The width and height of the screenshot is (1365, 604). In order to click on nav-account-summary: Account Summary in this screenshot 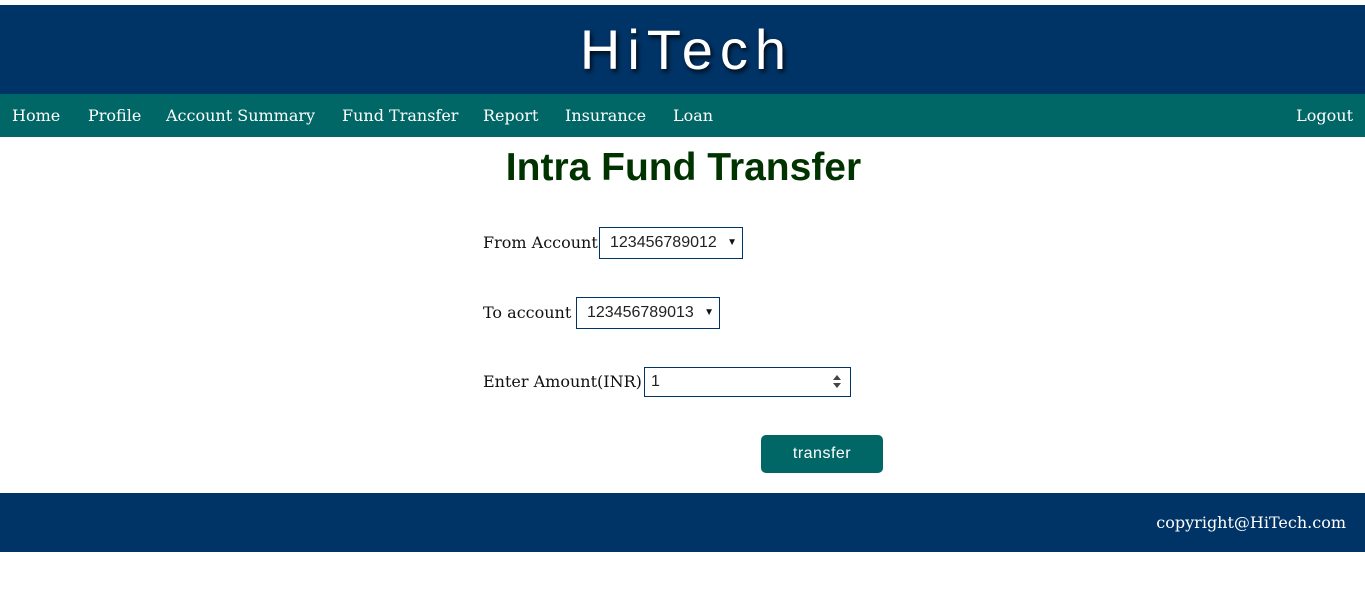, I will do `click(240, 115)`.